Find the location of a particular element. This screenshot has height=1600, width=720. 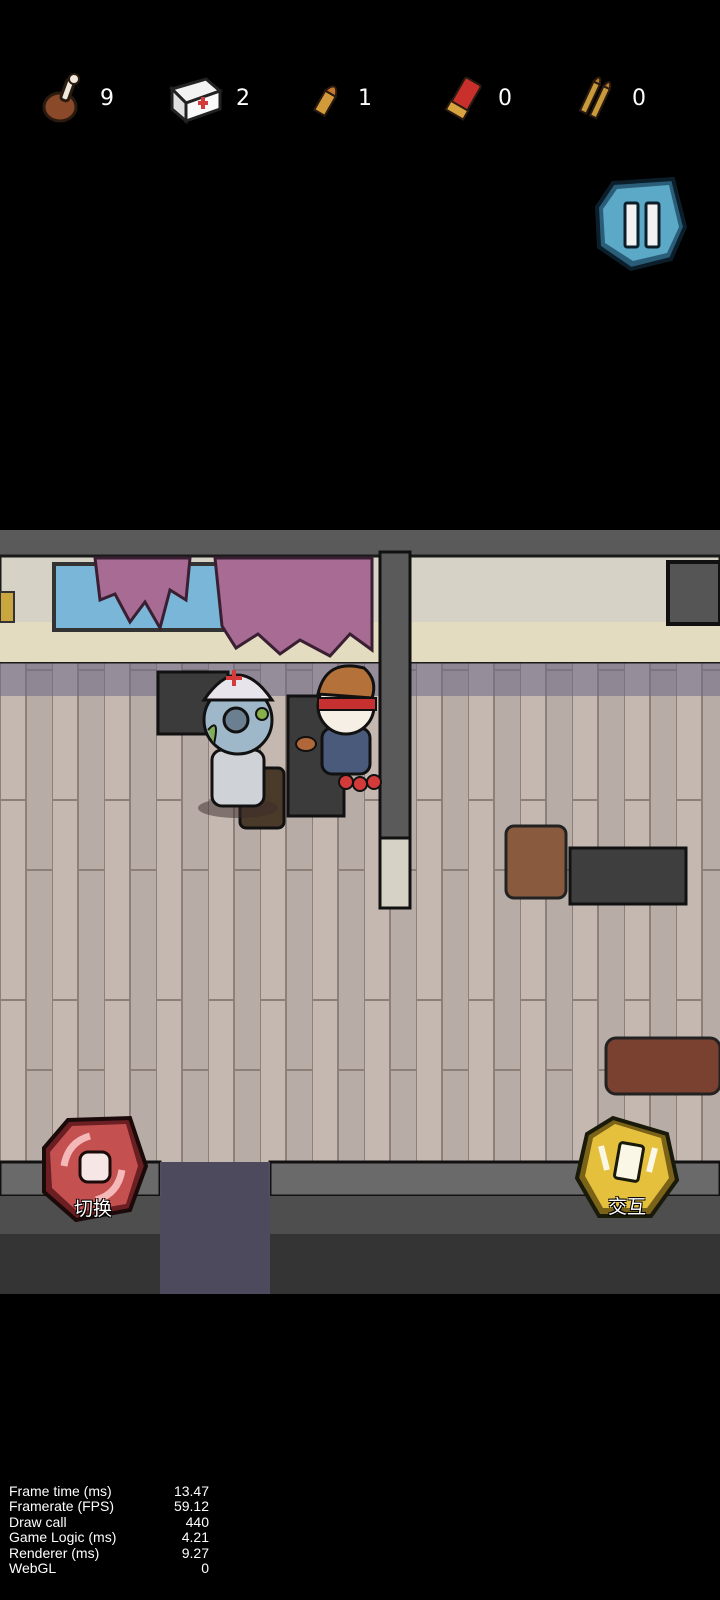

switch-label: 切换 is located at coordinates (92, 1209).